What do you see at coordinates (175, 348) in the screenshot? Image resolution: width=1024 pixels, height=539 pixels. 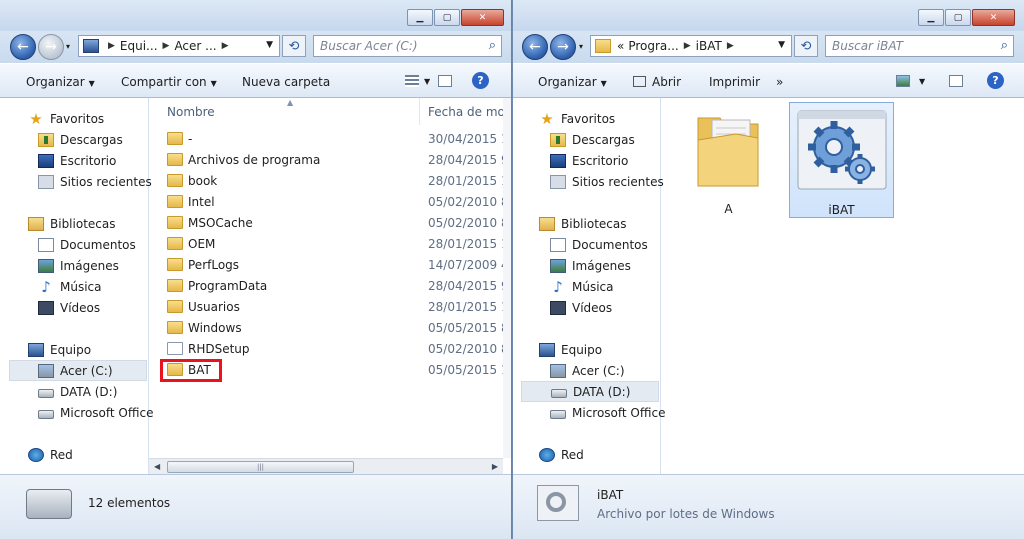 I see `batch-file-icon` at bounding box center [175, 348].